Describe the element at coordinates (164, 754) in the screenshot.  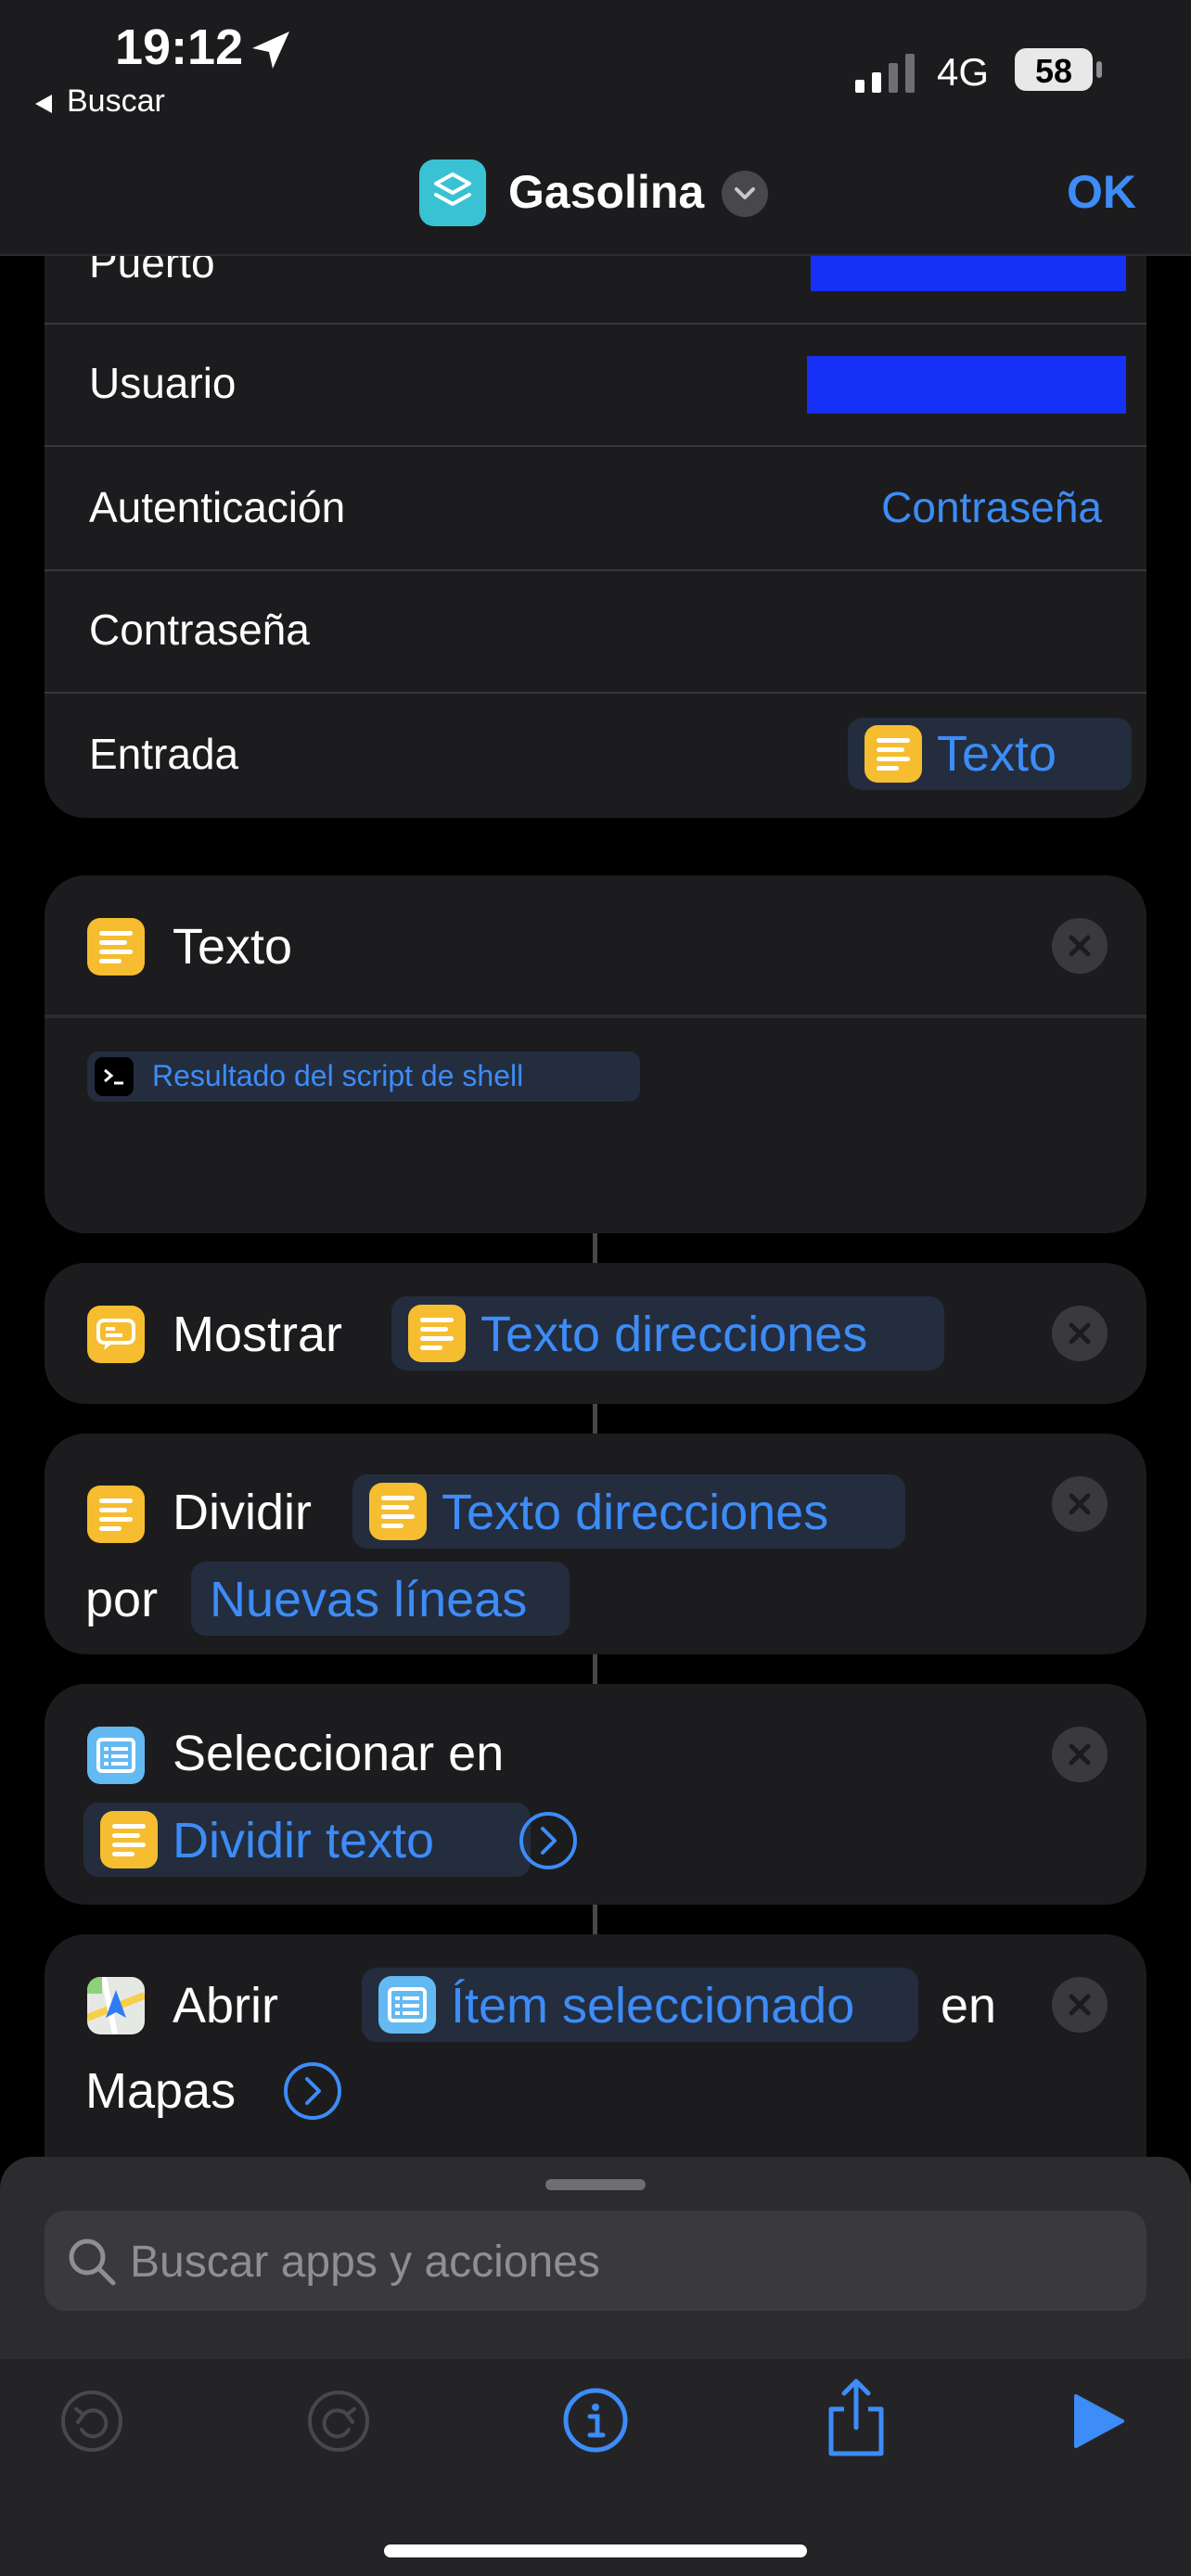
I see `entrada-label: Entrada` at that location.